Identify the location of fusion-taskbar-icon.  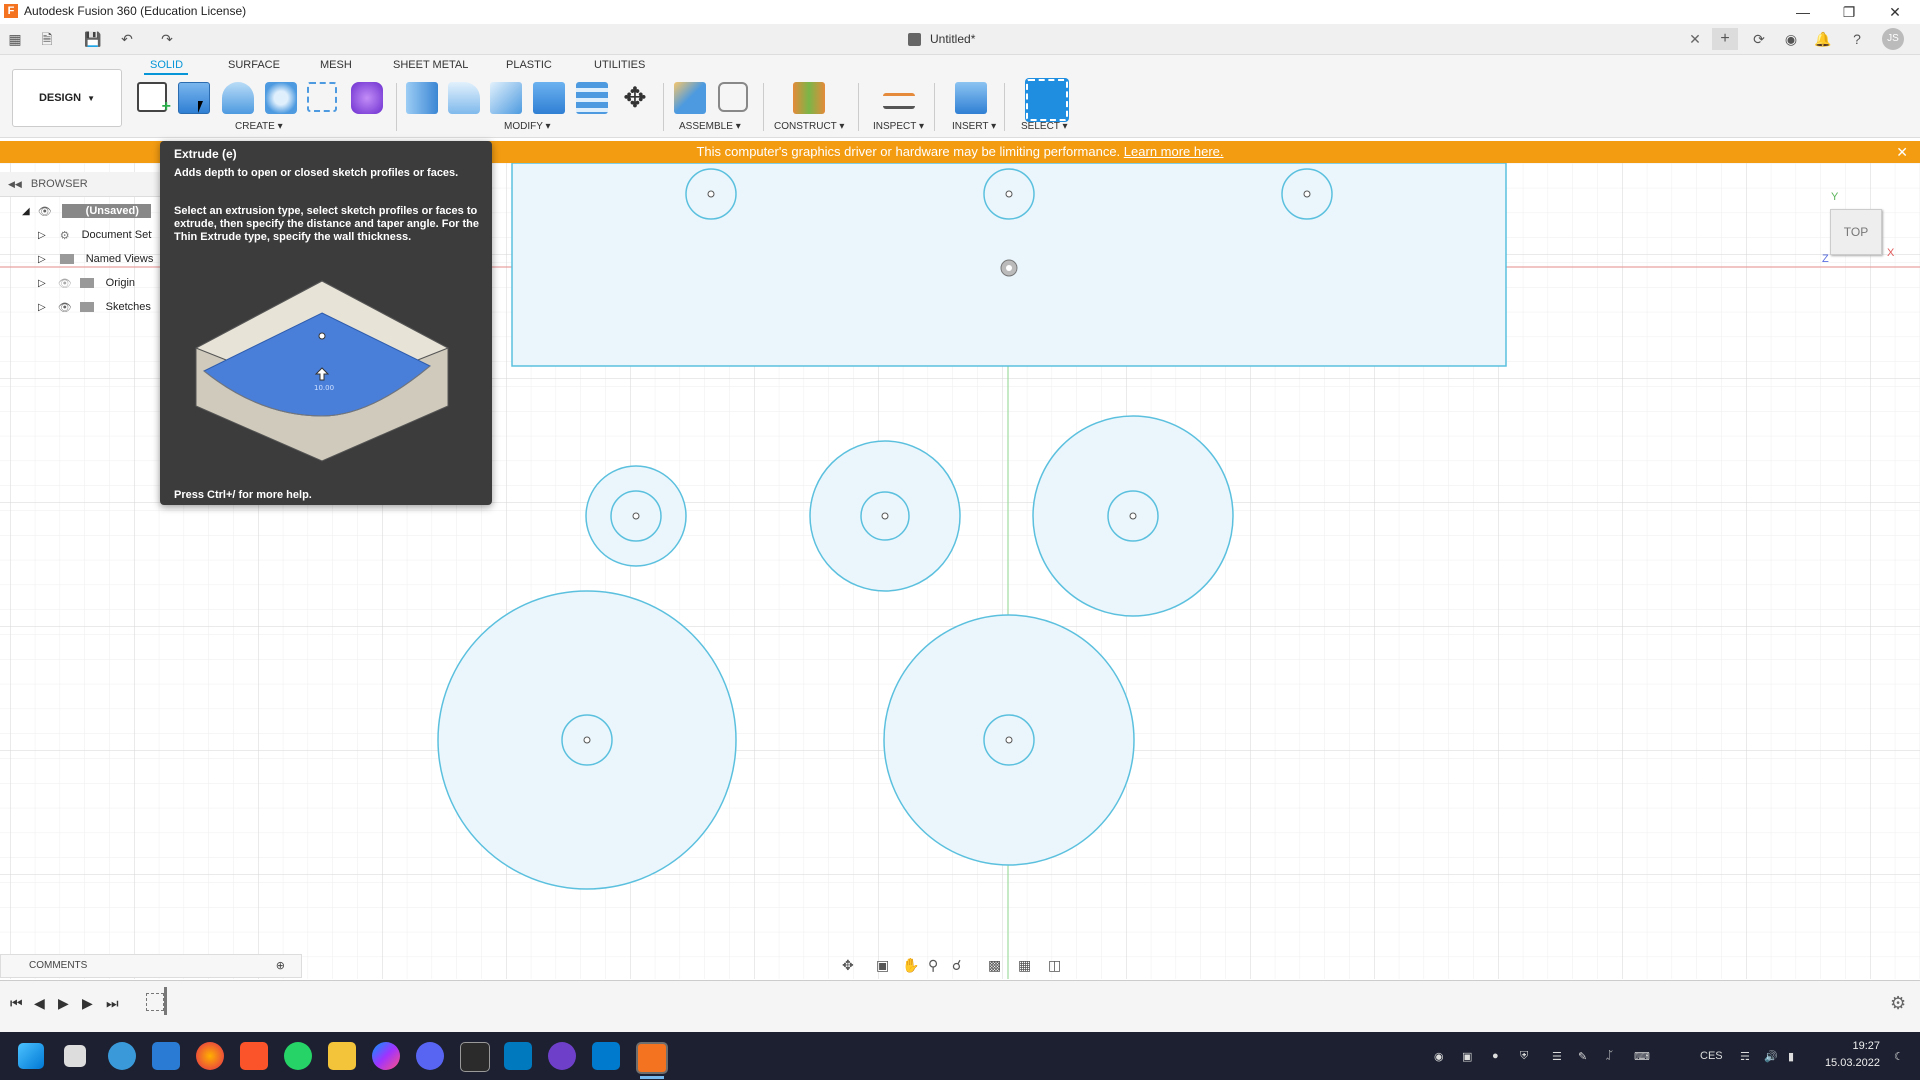
(652, 1058).